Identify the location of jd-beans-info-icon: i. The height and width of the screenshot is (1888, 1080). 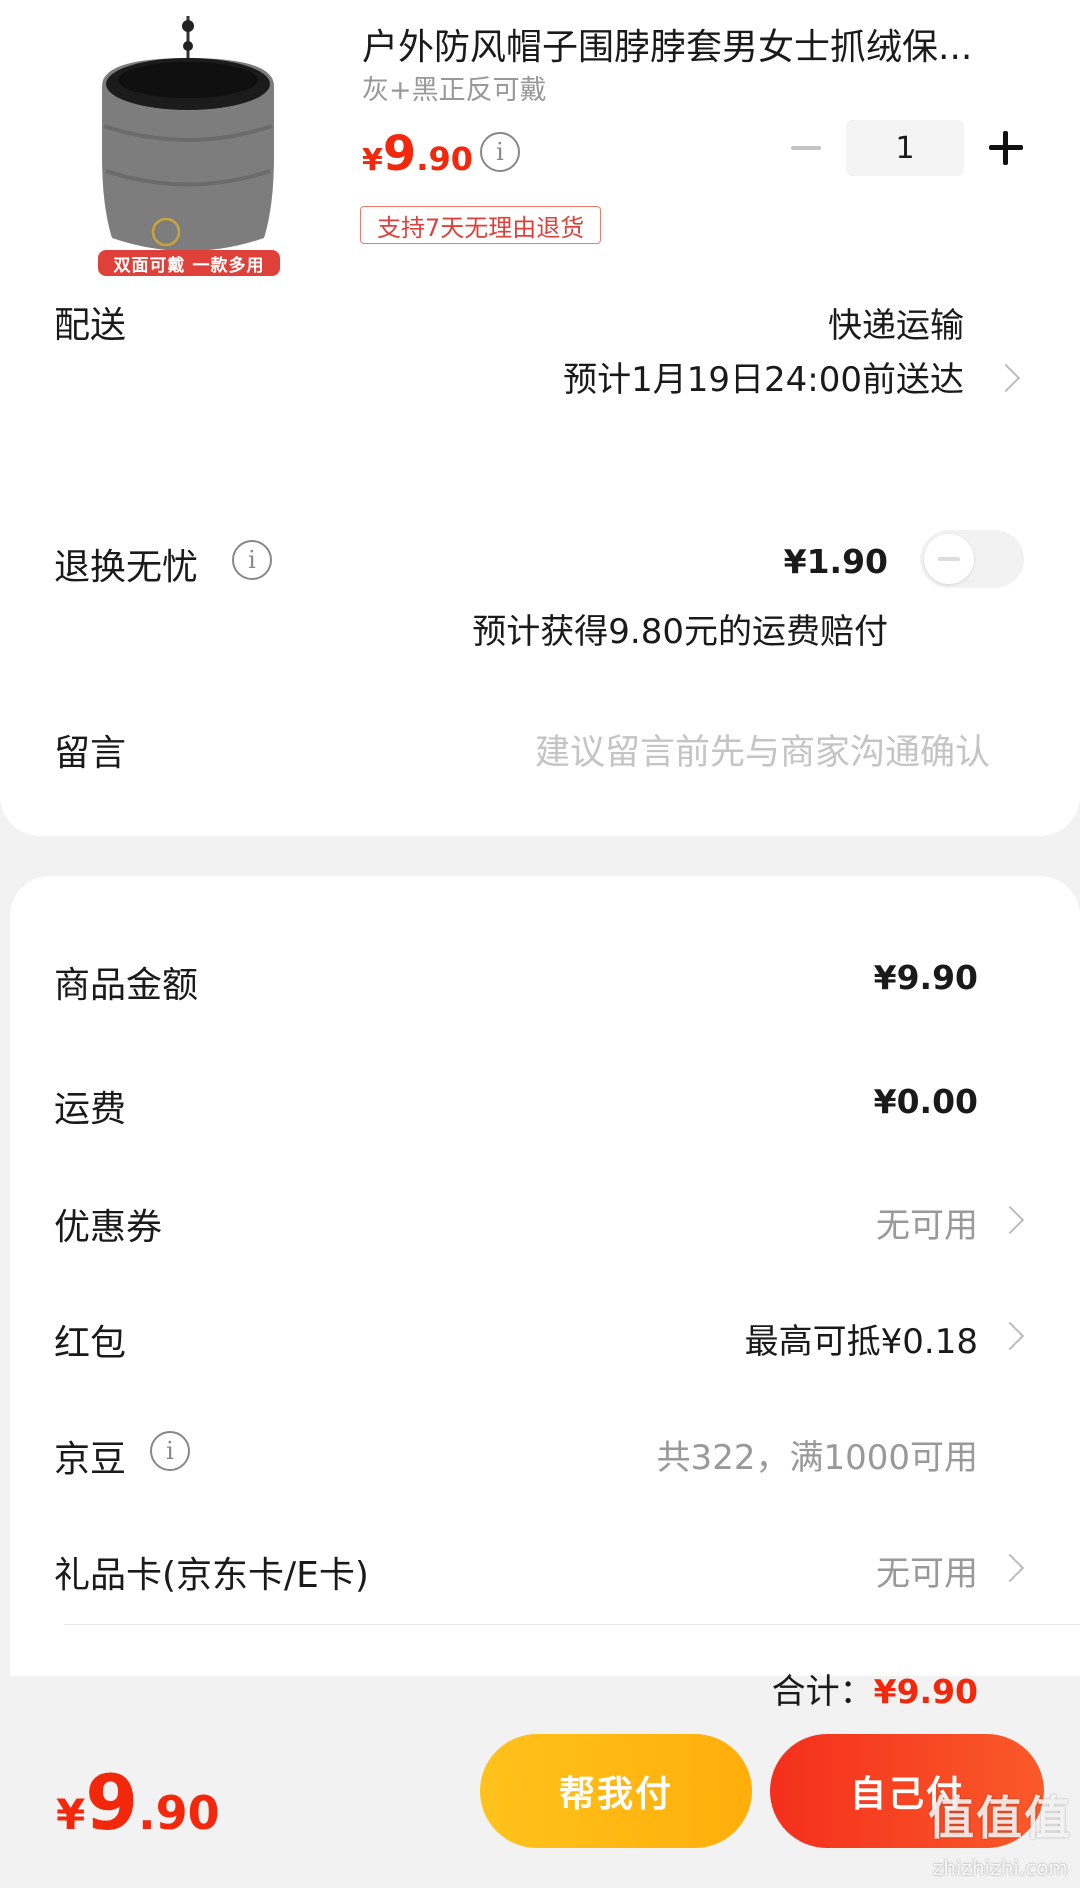
(170, 1451).